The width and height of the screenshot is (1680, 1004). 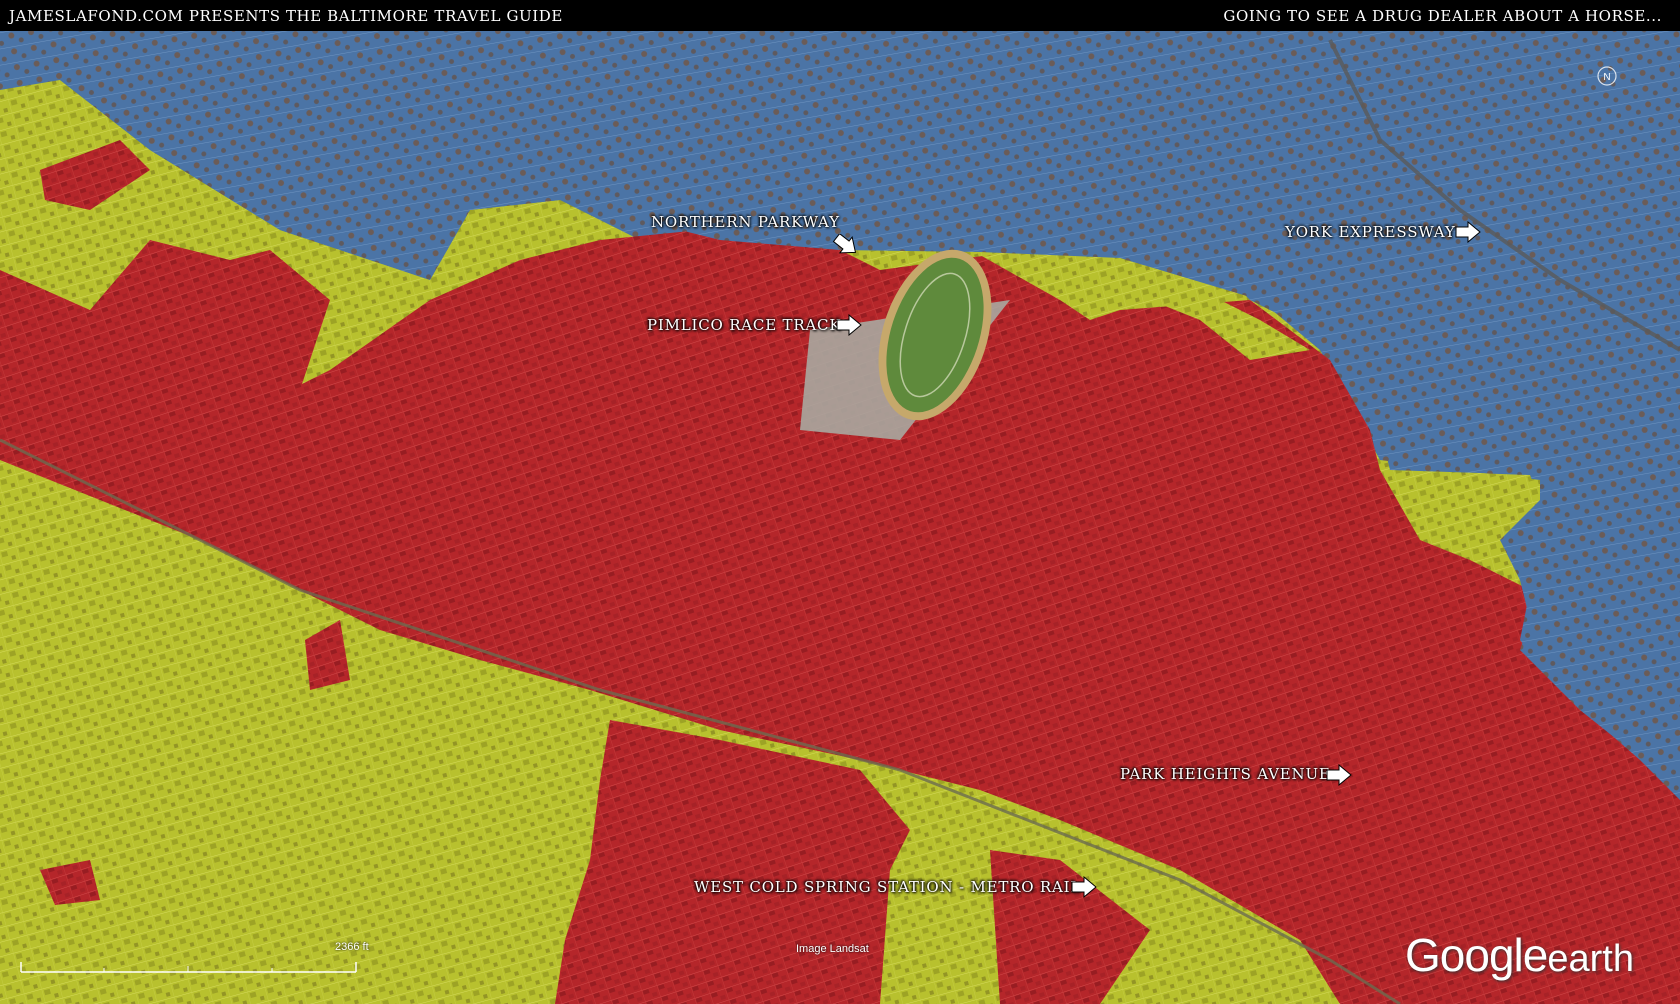 What do you see at coordinates (1519, 955) in the screenshot?
I see `google-earth-logo: Googleearth` at bounding box center [1519, 955].